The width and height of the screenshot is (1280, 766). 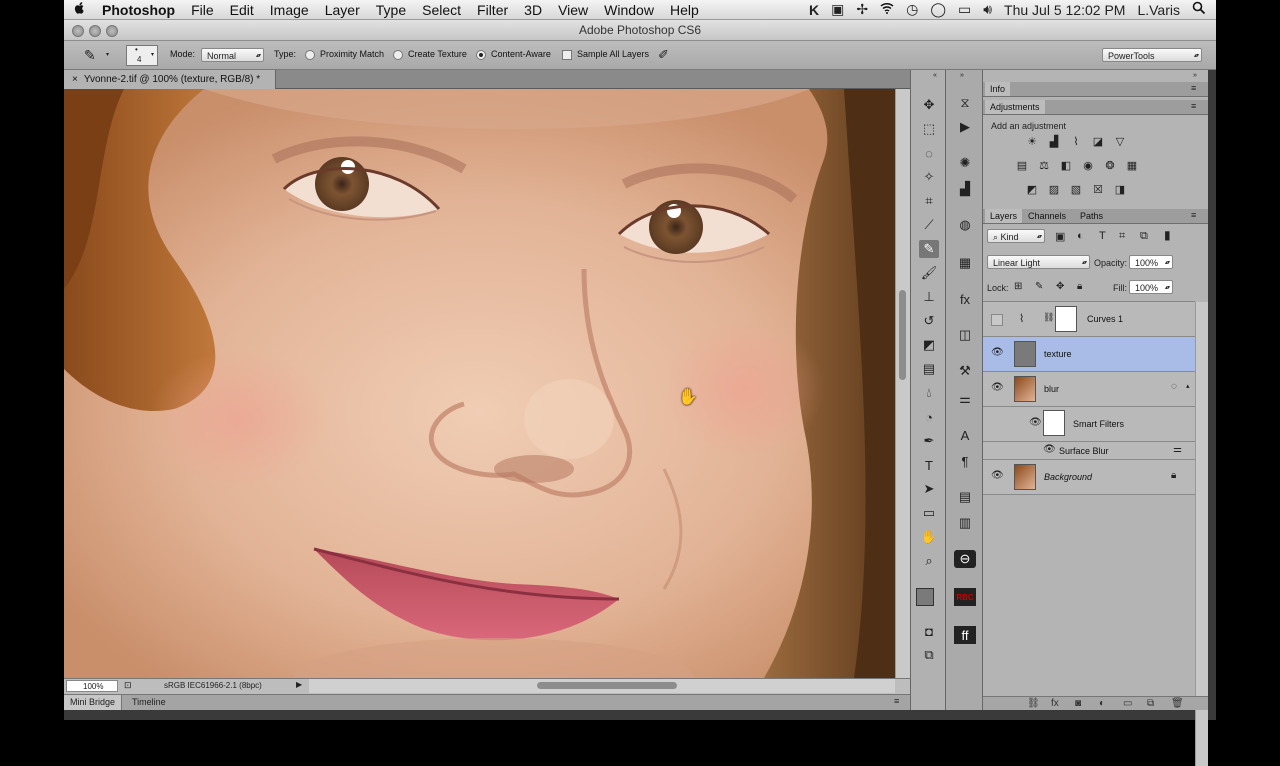 I want to click on gradient-map-icon: ☒, so click(x=1098, y=190).